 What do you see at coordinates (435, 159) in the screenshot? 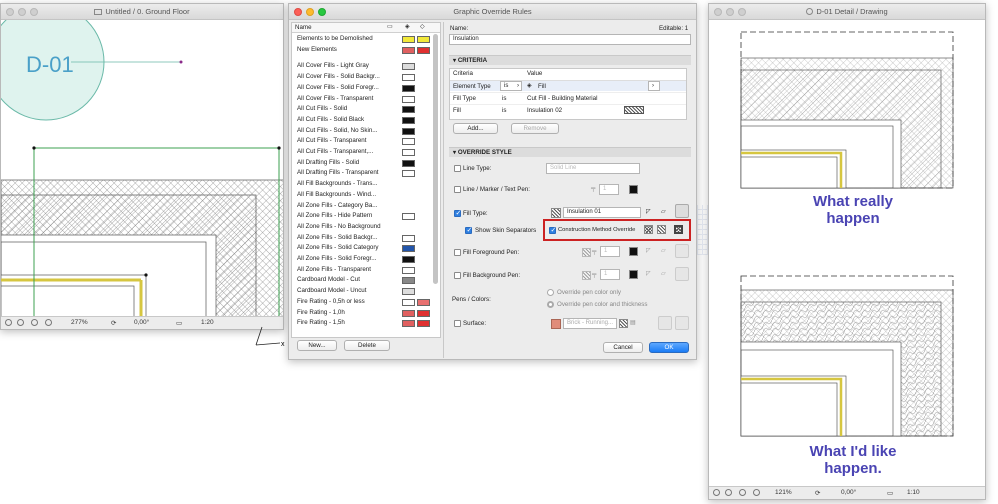
I see `rule-list-scrollbar` at bounding box center [435, 159].